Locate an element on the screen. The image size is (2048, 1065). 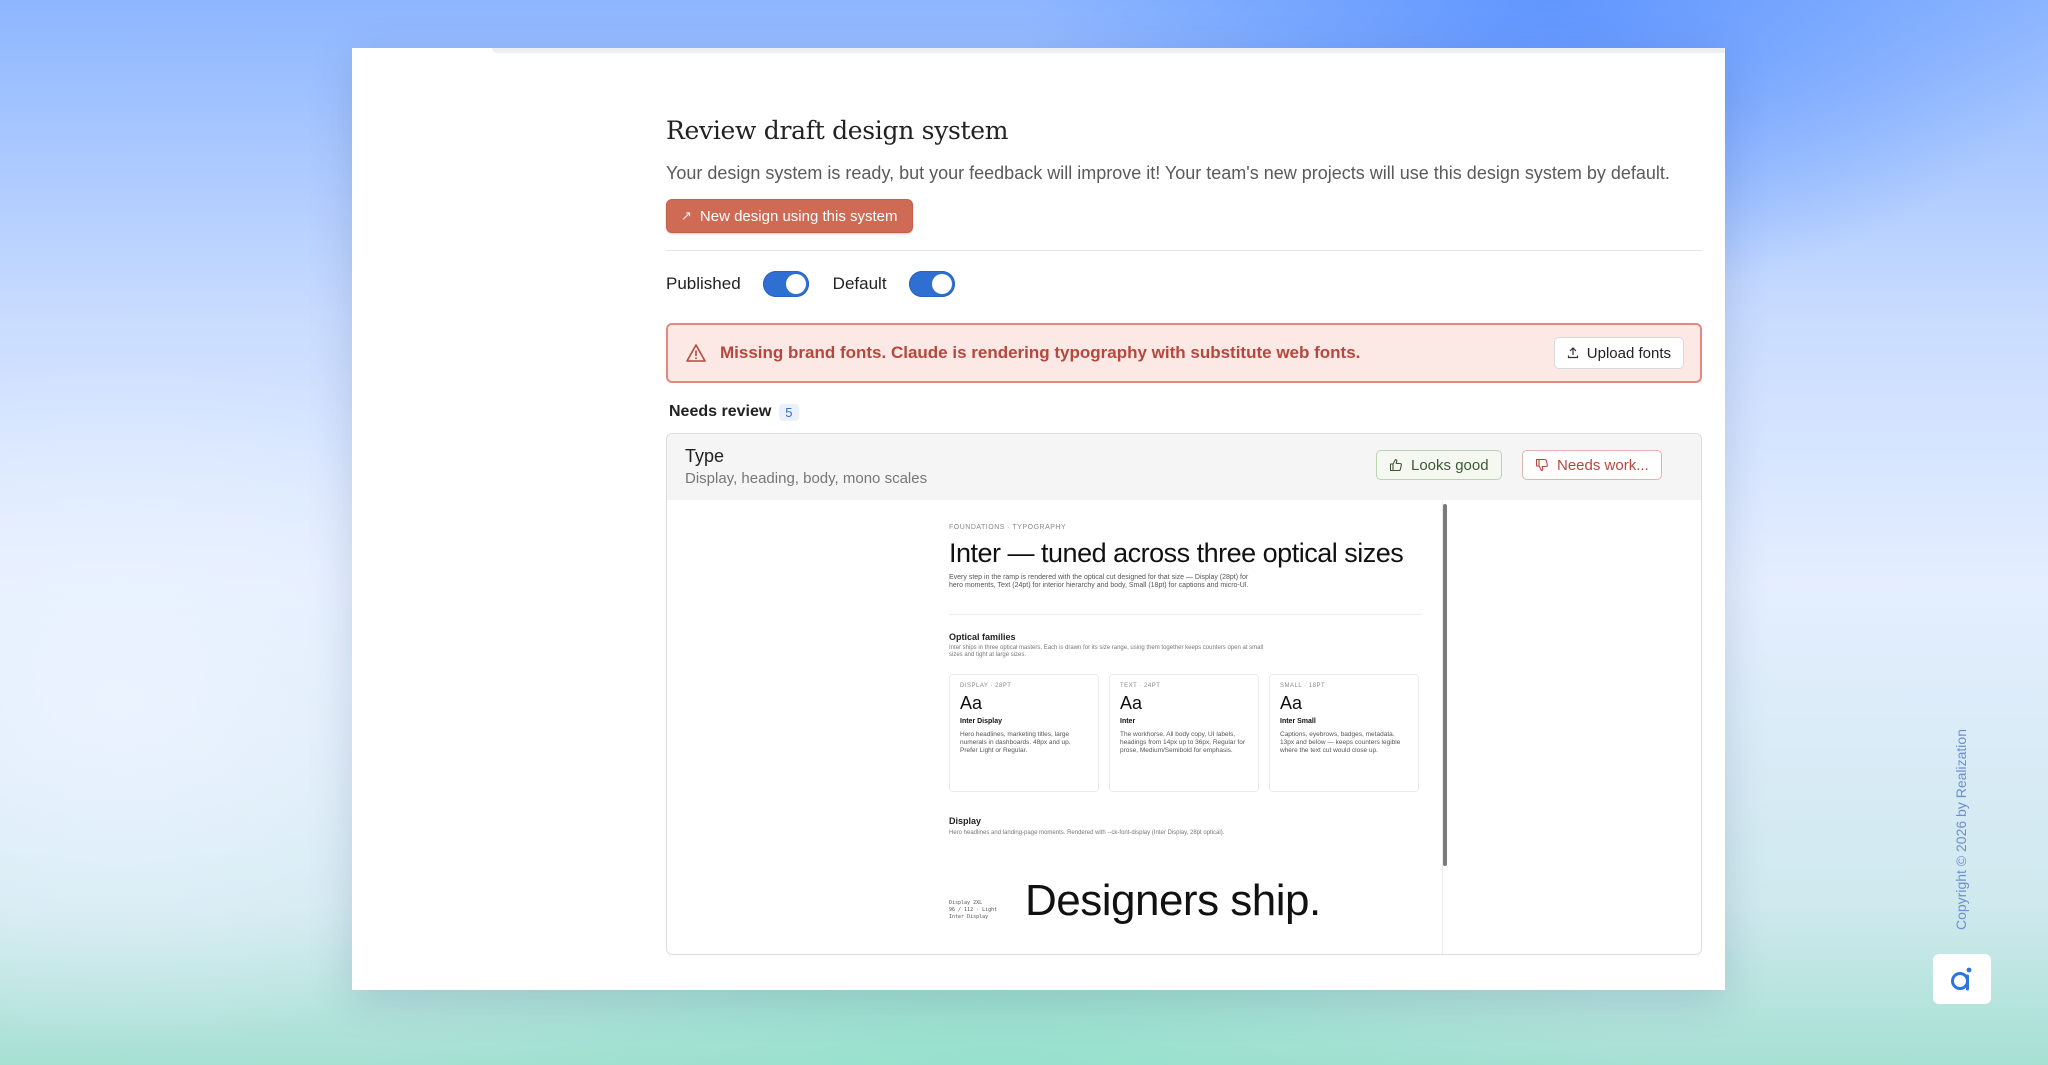
display-meta-family: Inter Display is located at coordinates (969, 917).